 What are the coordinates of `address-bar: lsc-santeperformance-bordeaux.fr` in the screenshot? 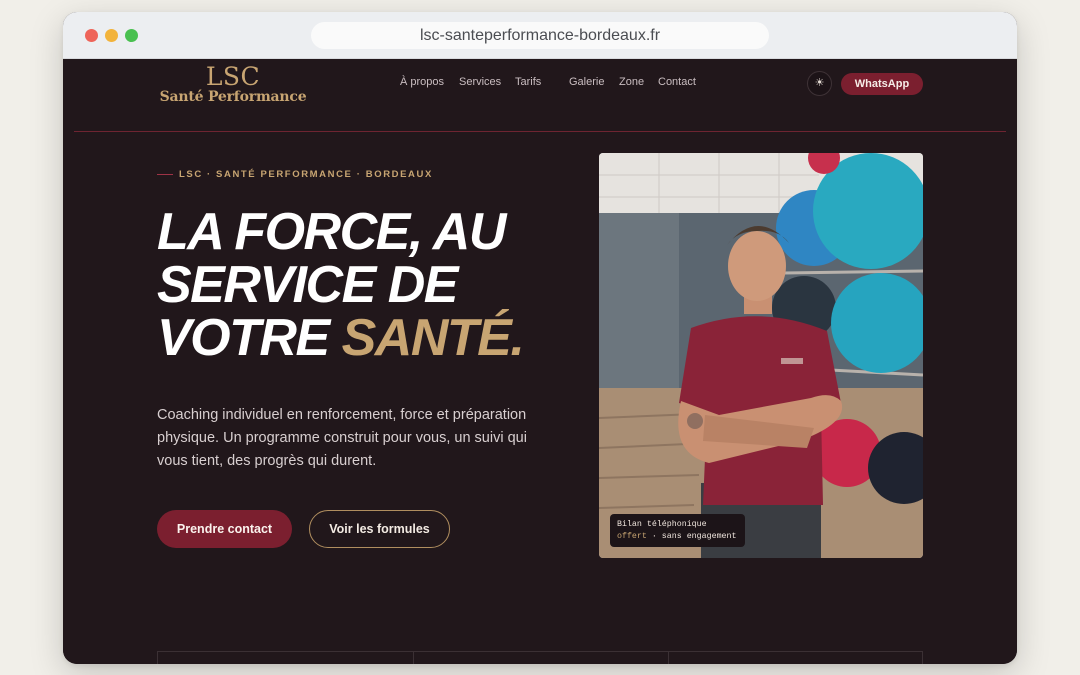 It's located at (540, 35).